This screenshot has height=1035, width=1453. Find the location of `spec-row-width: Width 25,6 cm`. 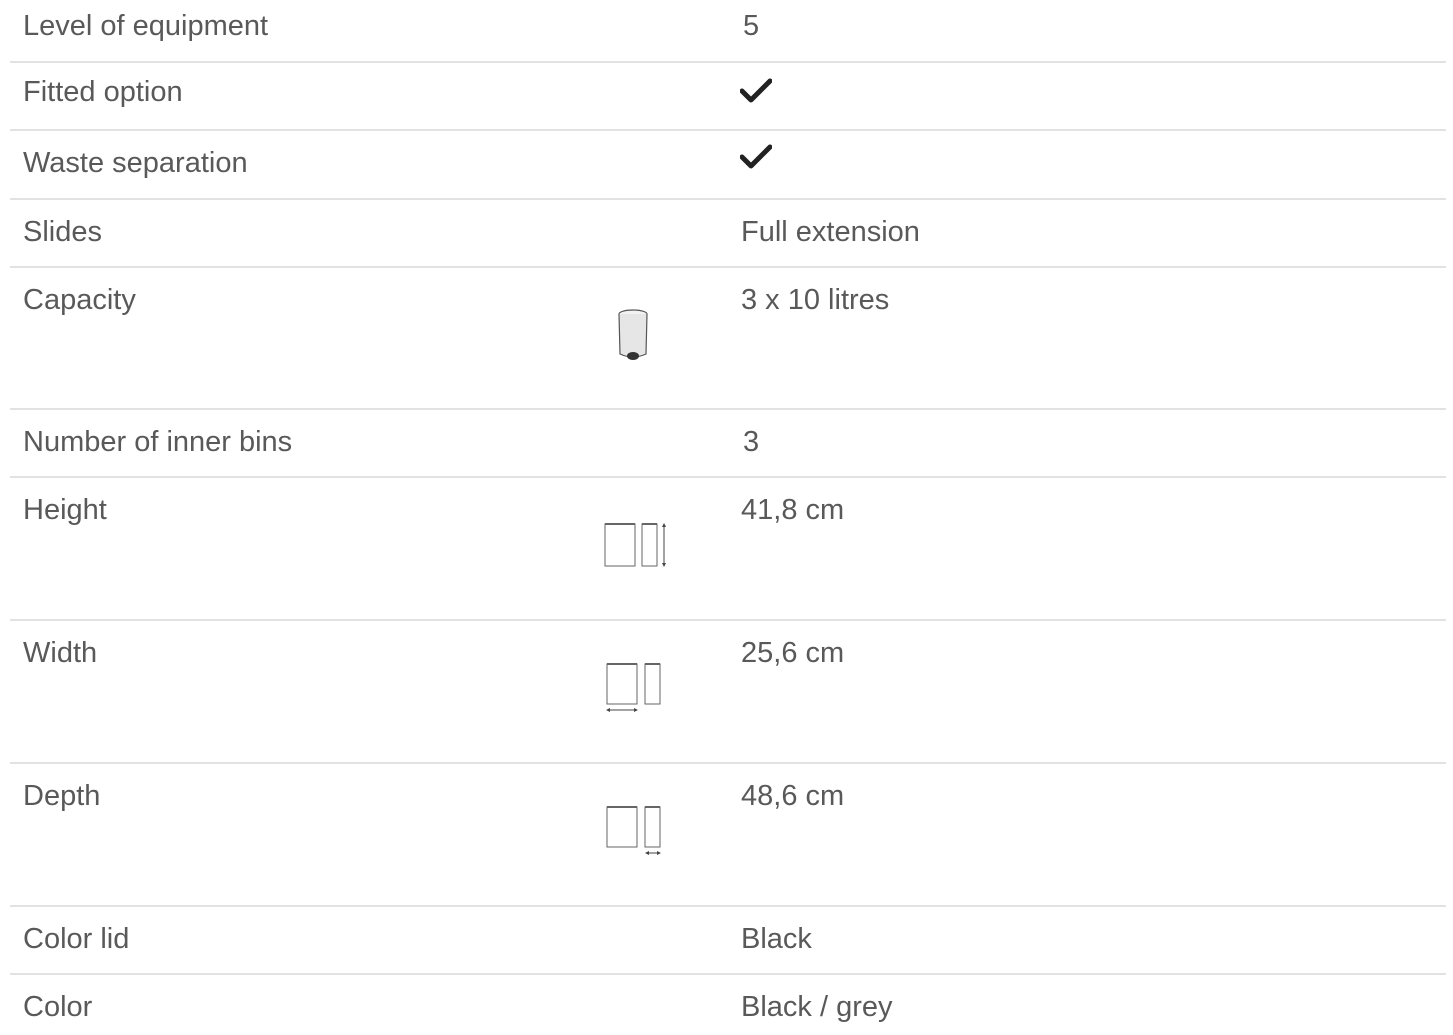

spec-row-width: Width 25,6 cm is located at coordinates (728, 692).